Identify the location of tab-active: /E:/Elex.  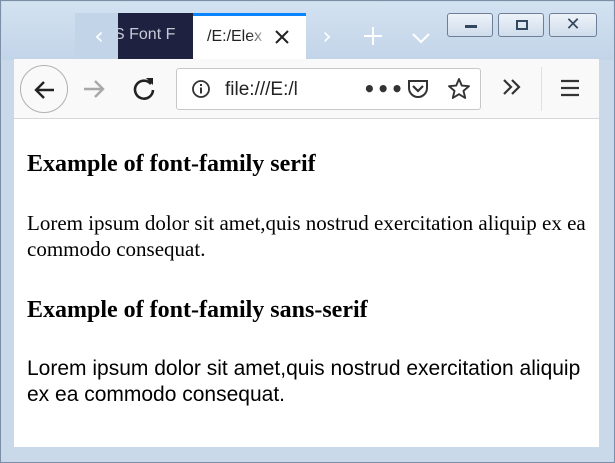
(249, 36).